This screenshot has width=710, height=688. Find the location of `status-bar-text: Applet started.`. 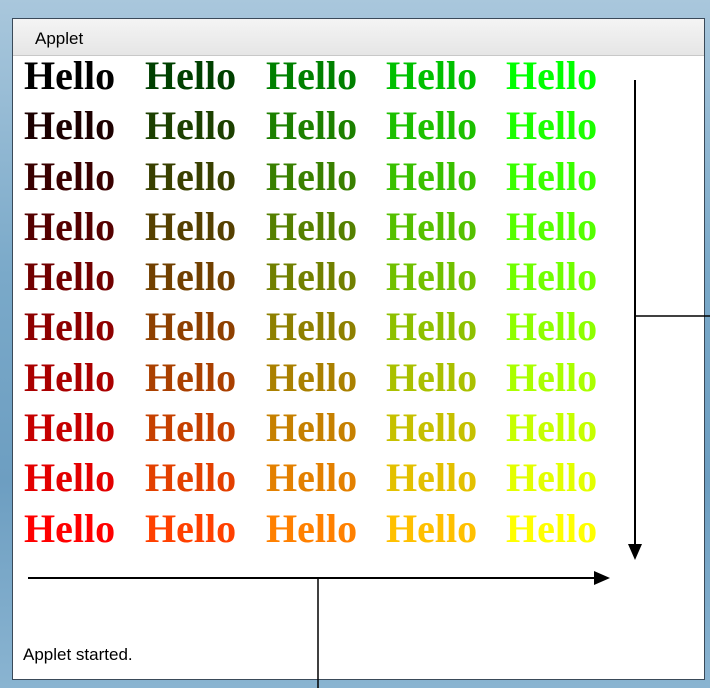

status-bar-text: Applet started. is located at coordinates (78, 654).